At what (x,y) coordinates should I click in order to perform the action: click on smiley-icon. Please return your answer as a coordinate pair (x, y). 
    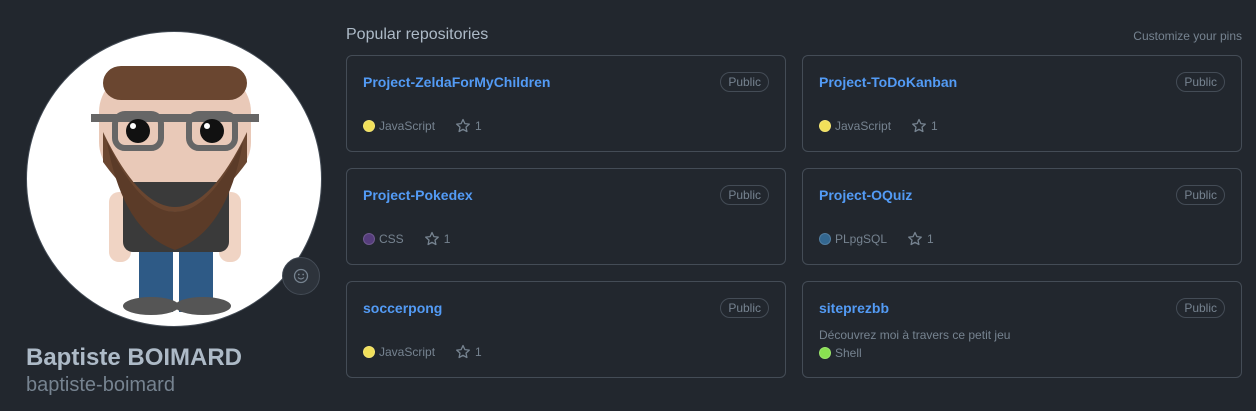
    Looking at the image, I should click on (301, 276).